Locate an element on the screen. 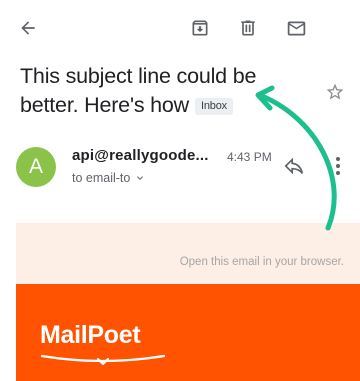 This screenshot has height=381, width=360. sender-avatar: A is located at coordinates (36, 167).